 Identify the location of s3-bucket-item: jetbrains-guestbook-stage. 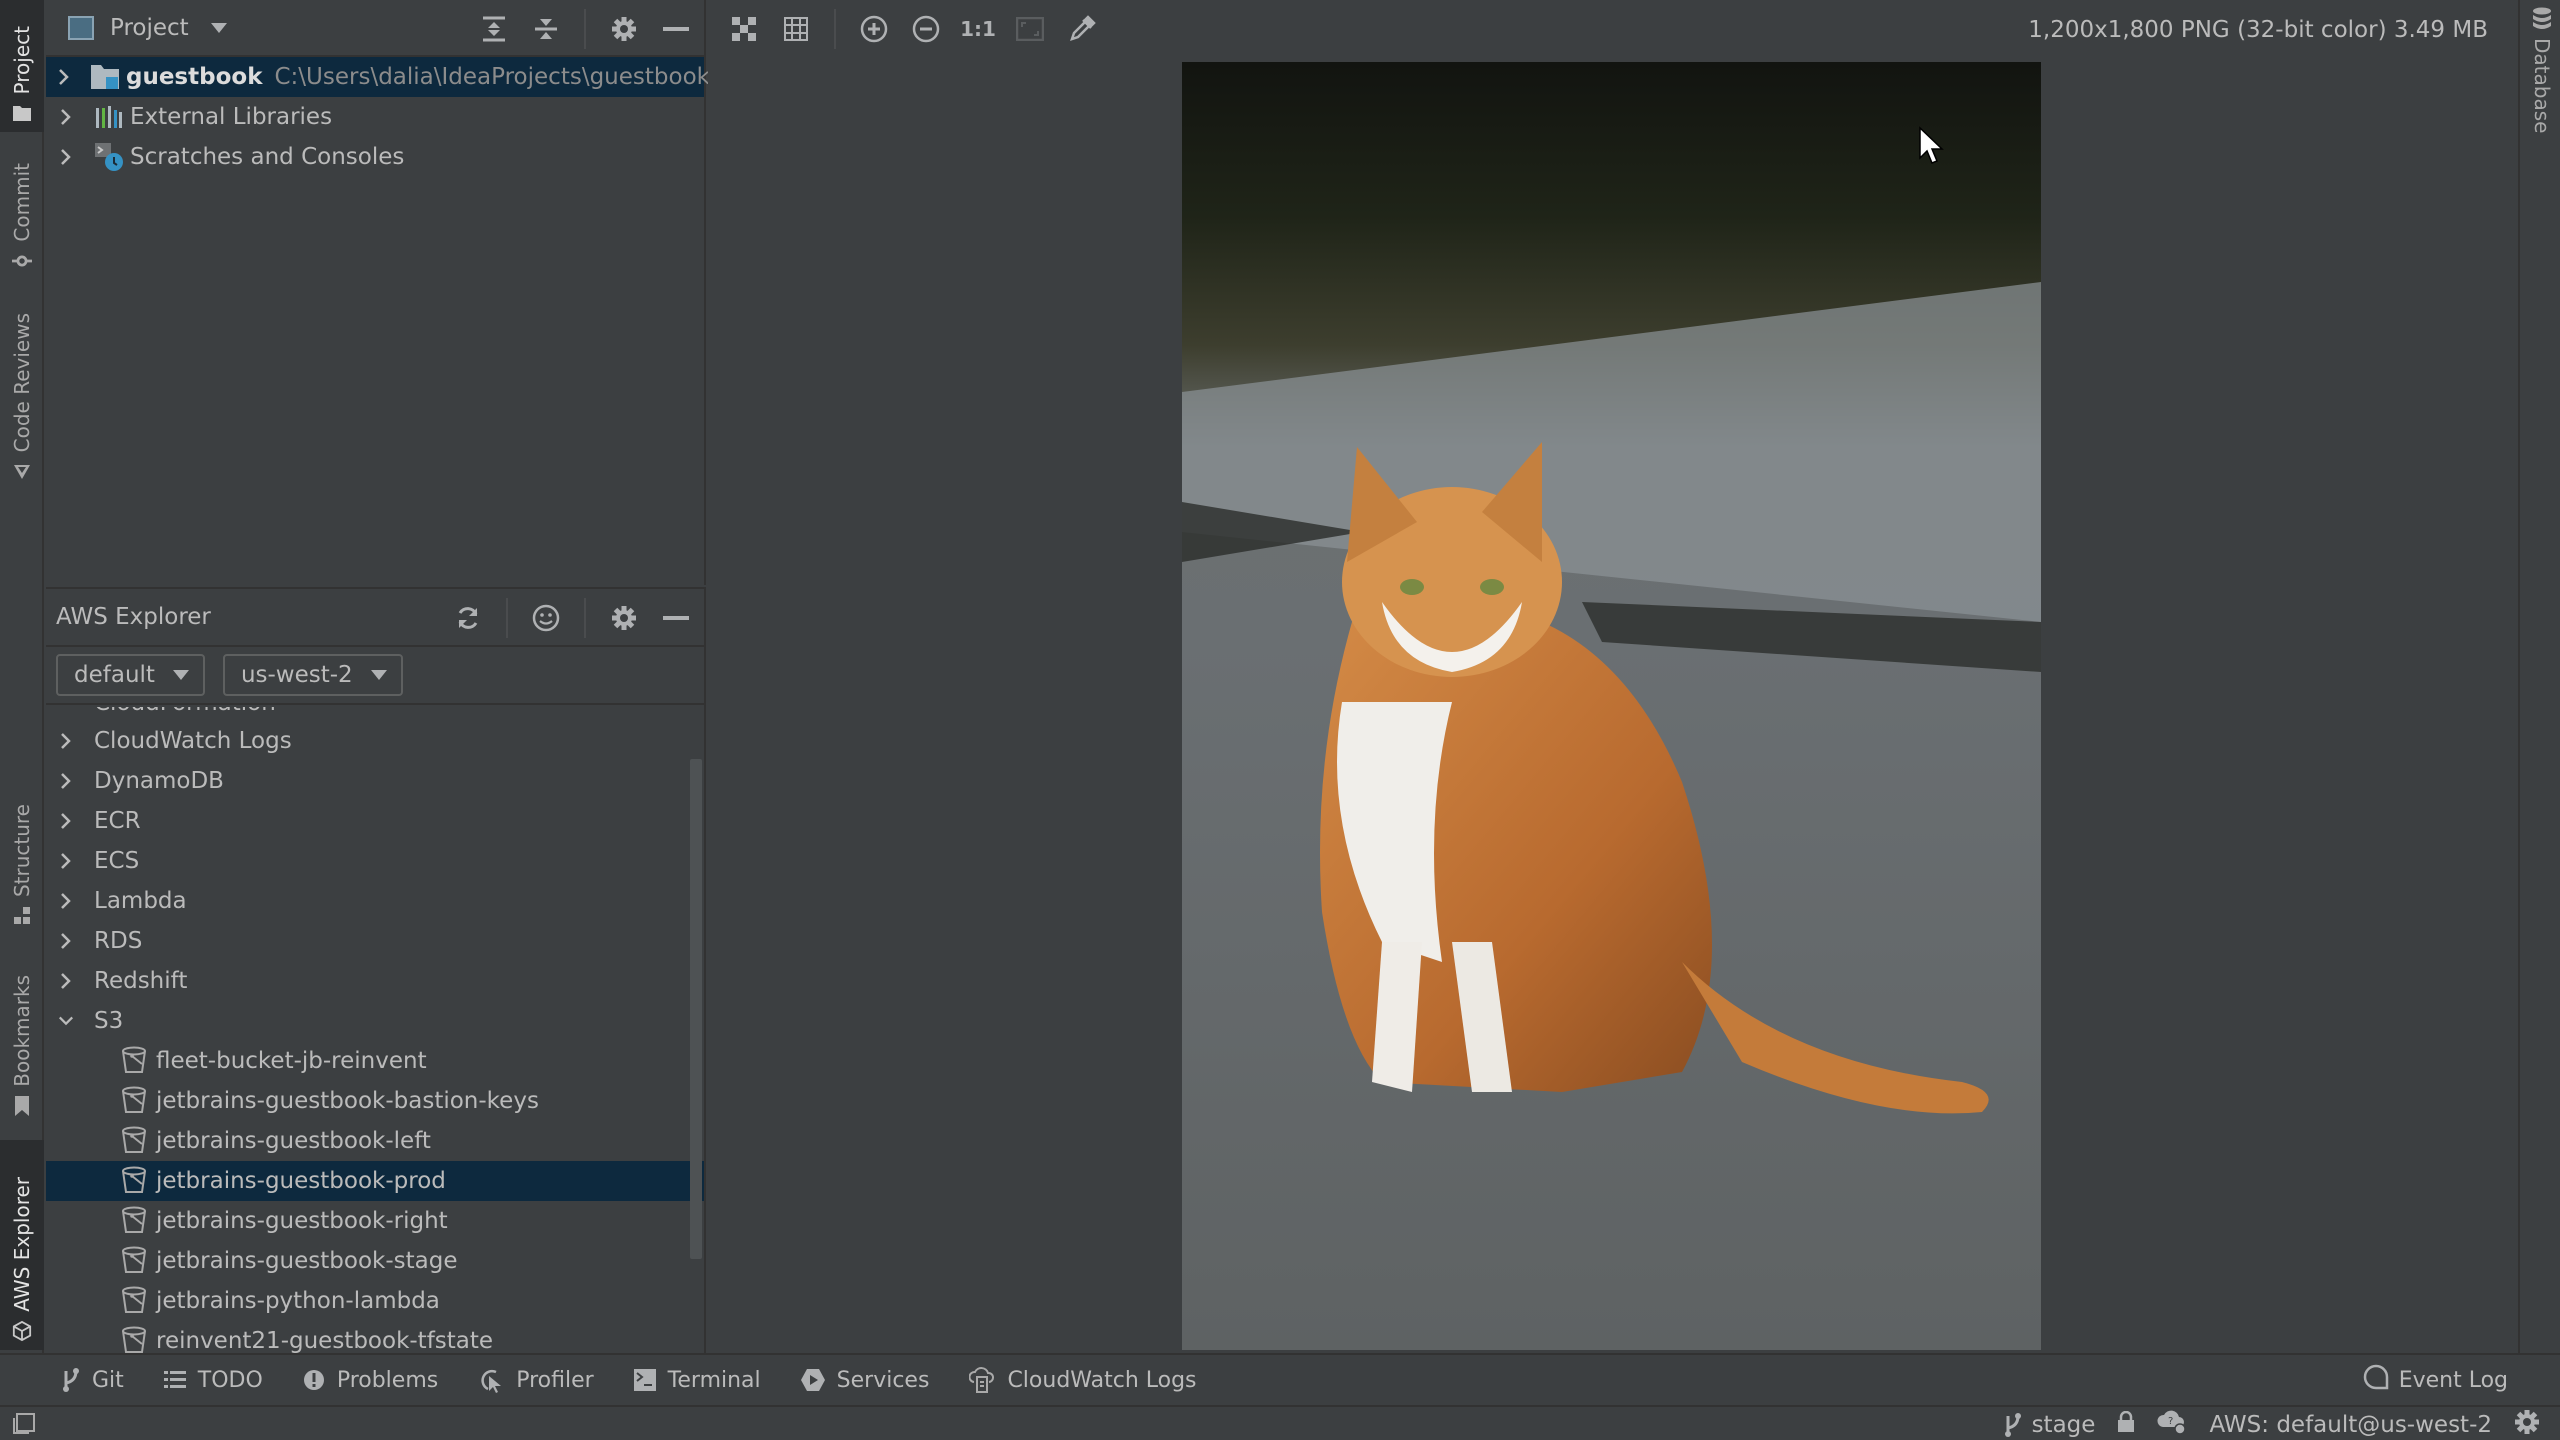
(375, 1261).